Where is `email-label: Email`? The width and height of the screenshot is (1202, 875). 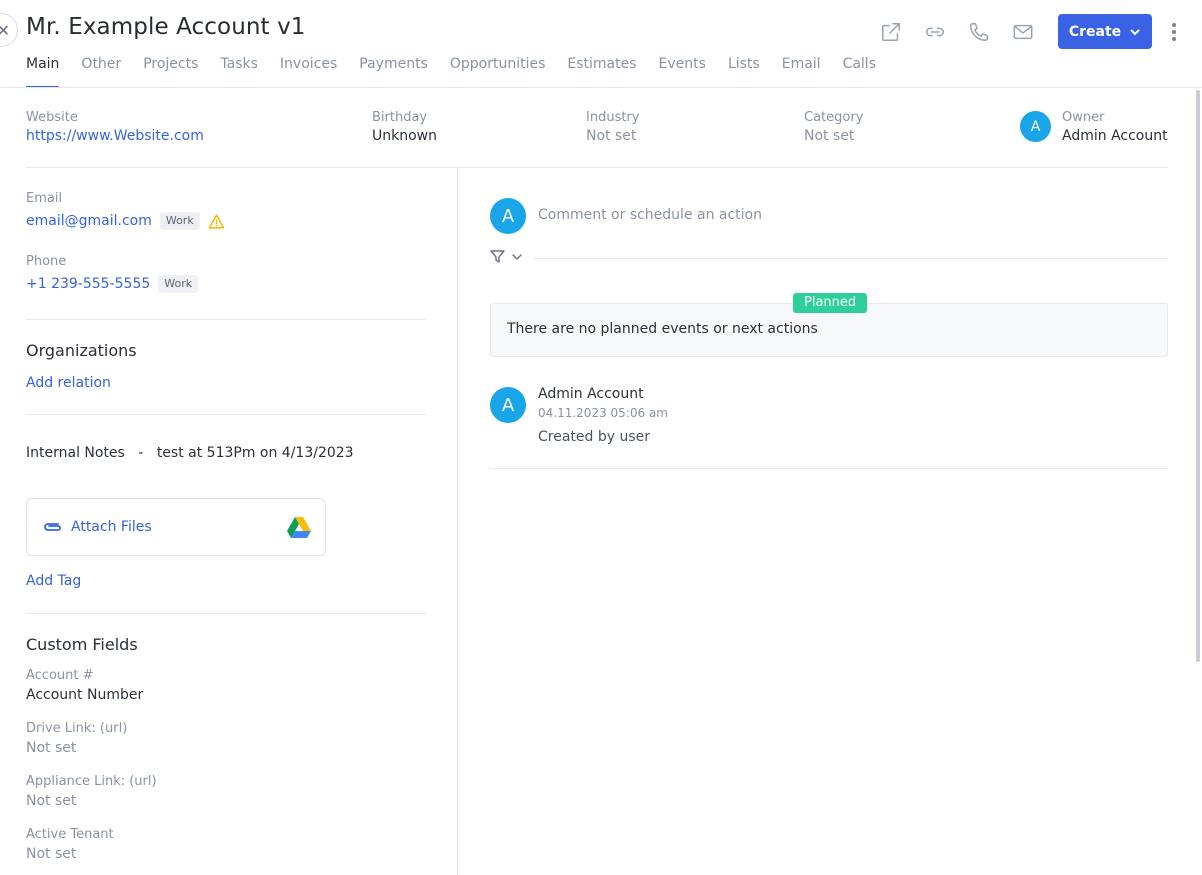
email-label: Email is located at coordinates (44, 198).